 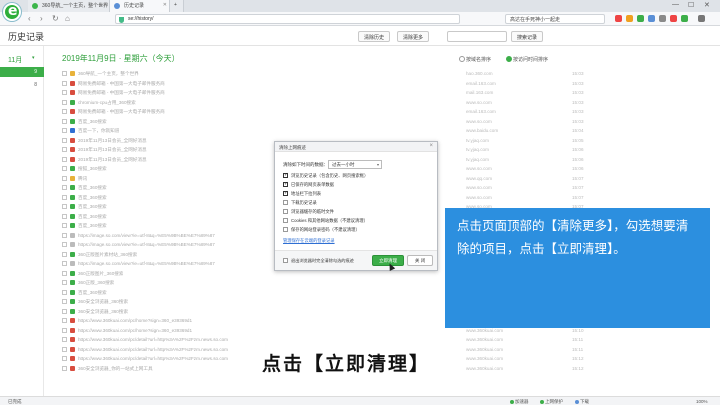 What do you see at coordinates (527, 36) in the screenshot?
I see `search-history-button: 搜索记录` at bounding box center [527, 36].